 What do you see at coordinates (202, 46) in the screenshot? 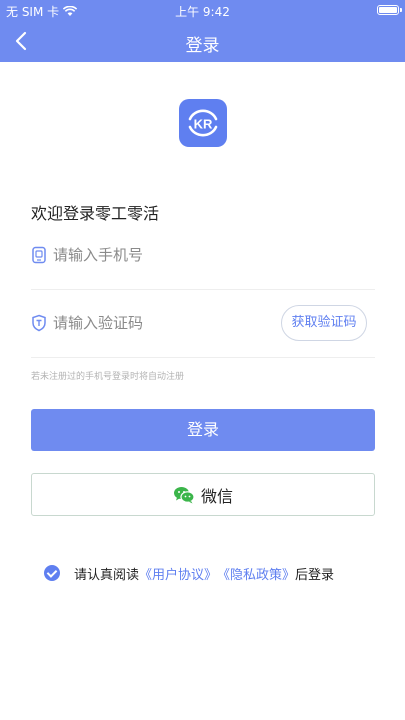
I see `page-title: 登录` at bounding box center [202, 46].